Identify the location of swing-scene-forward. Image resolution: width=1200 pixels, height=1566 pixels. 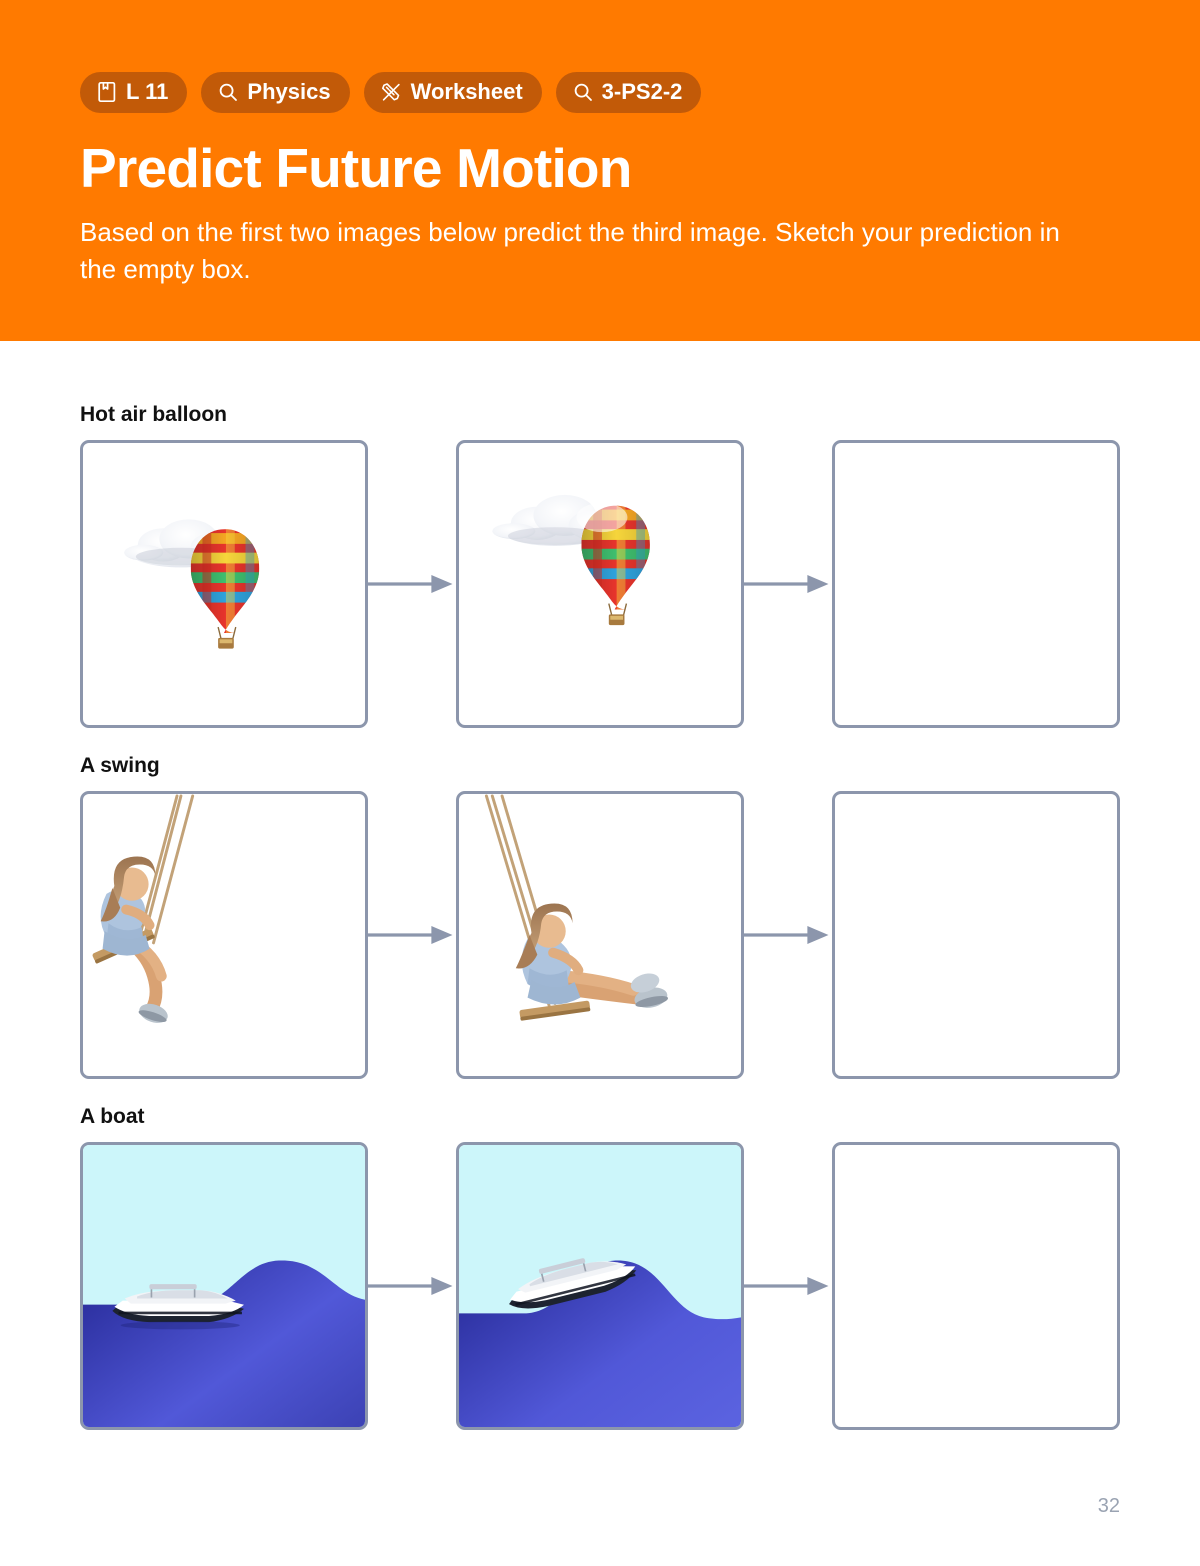
(600, 935).